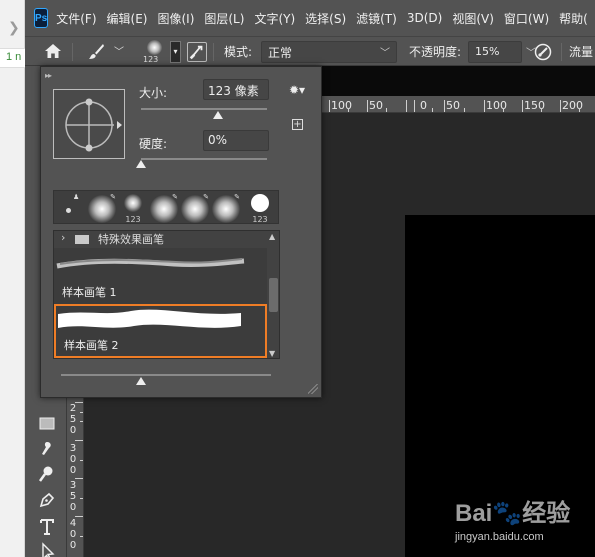 This screenshot has width=595, height=557. What do you see at coordinates (47, 549) in the screenshot?
I see `path-selection-icon` at bounding box center [47, 549].